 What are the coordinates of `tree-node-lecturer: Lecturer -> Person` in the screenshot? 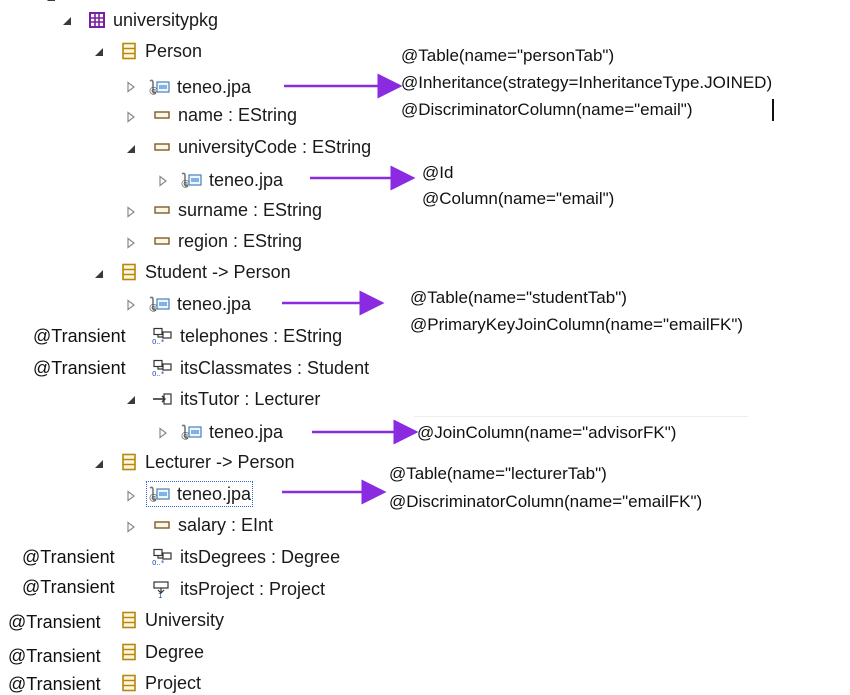 It's located at (207, 462).